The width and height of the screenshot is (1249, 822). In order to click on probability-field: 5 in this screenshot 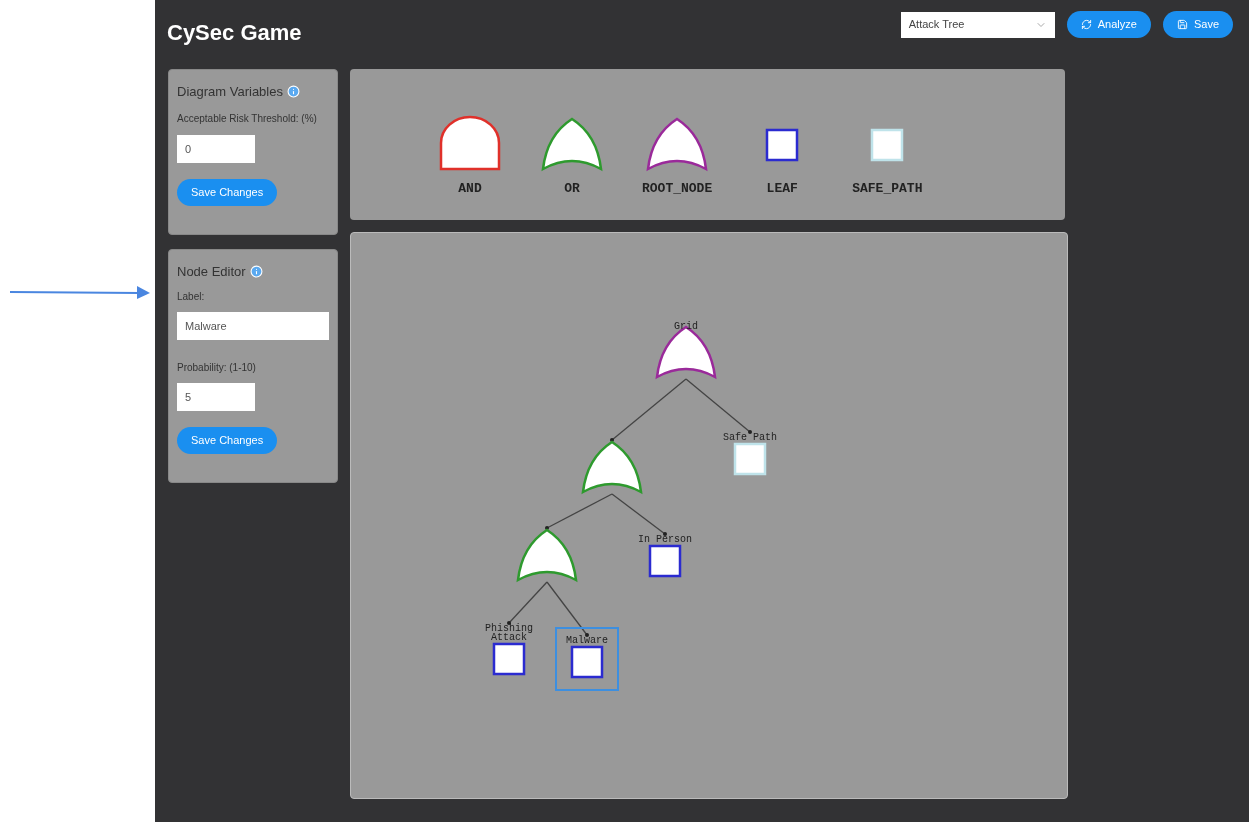, I will do `click(216, 397)`.